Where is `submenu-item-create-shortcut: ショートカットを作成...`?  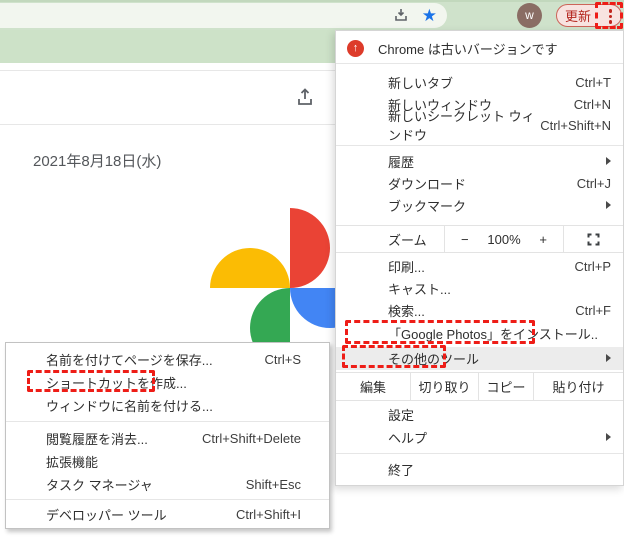 submenu-item-create-shortcut: ショートカットを作成... is located at coordinates (167, 382).